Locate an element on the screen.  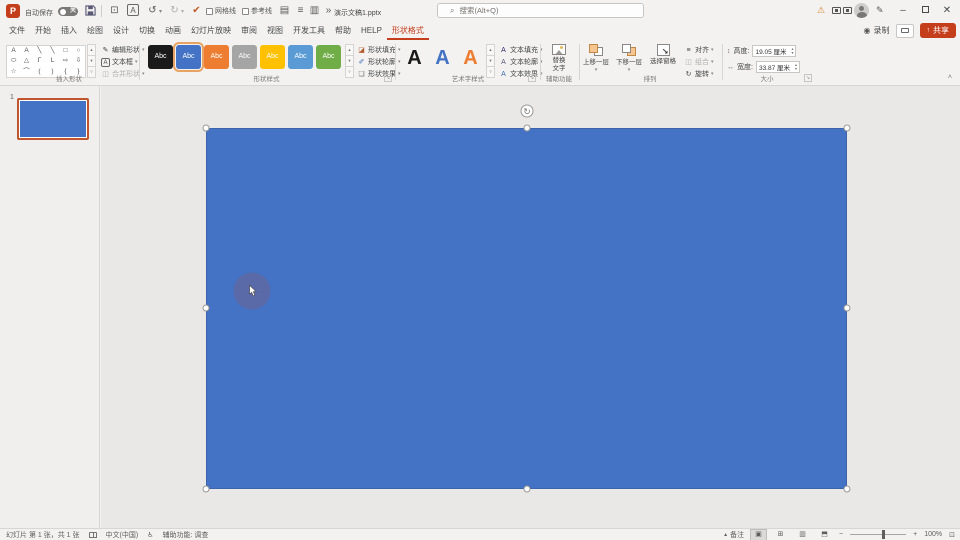
height-spinner: ▴ ▾ is located at coordinates (792, 51).